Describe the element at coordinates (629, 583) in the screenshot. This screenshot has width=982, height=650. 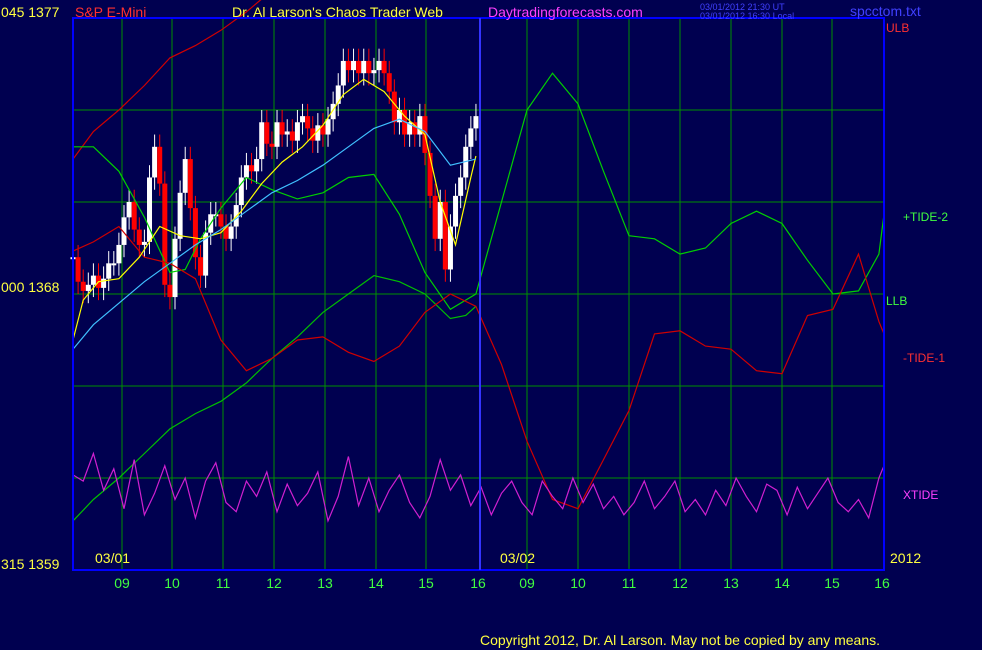
I see `x-tick-10: 11` at that location.